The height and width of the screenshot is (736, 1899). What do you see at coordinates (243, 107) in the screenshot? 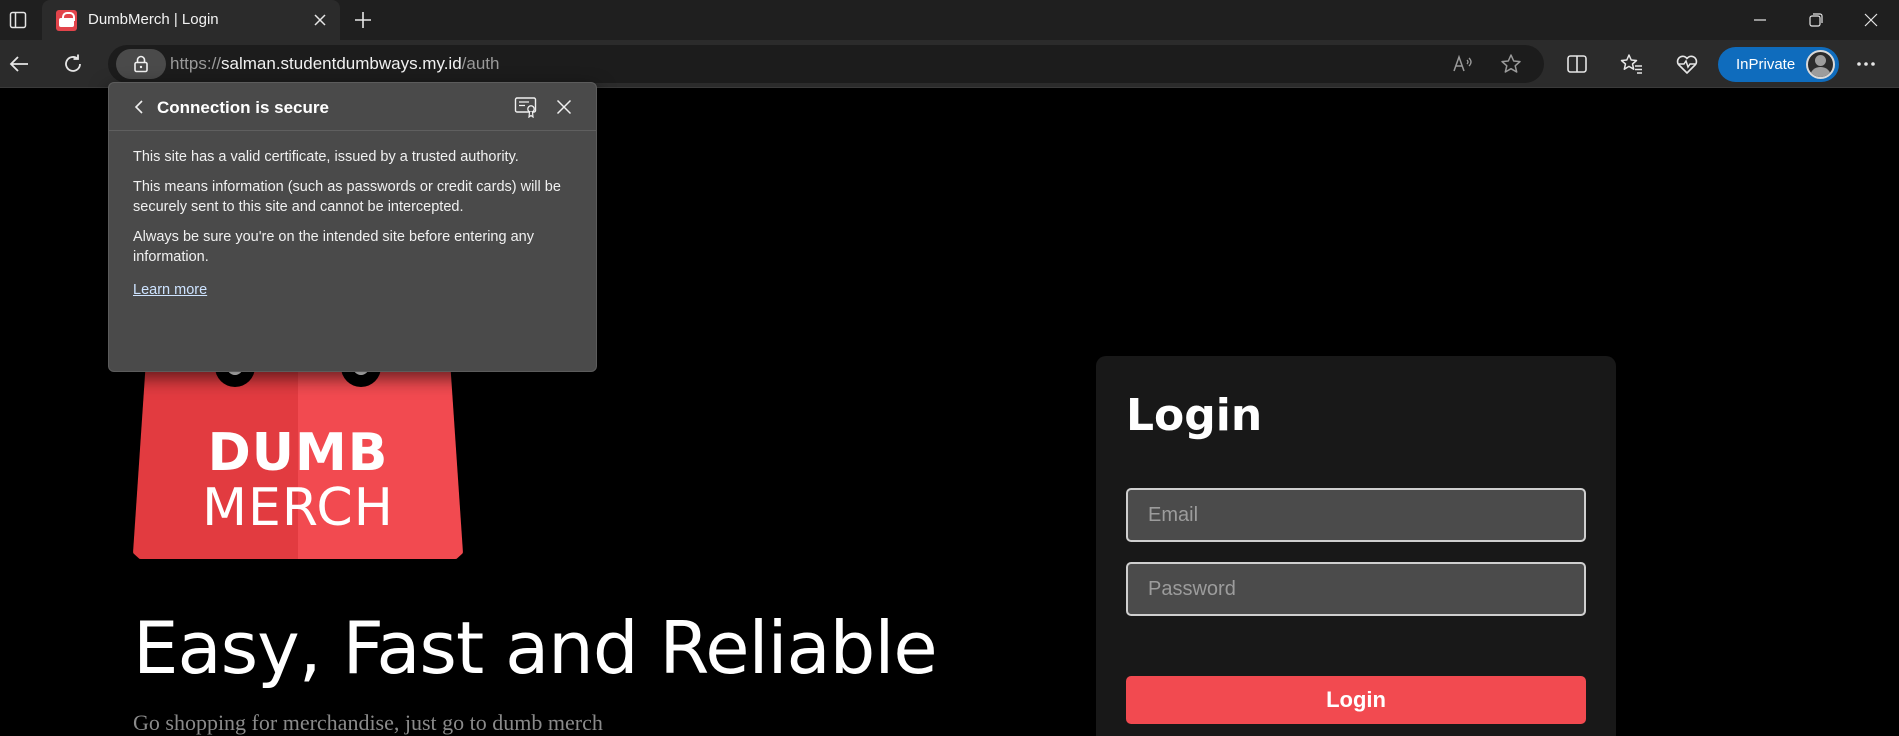
I see `popup-title: Connection is secure` at bounding box center [243, 107].